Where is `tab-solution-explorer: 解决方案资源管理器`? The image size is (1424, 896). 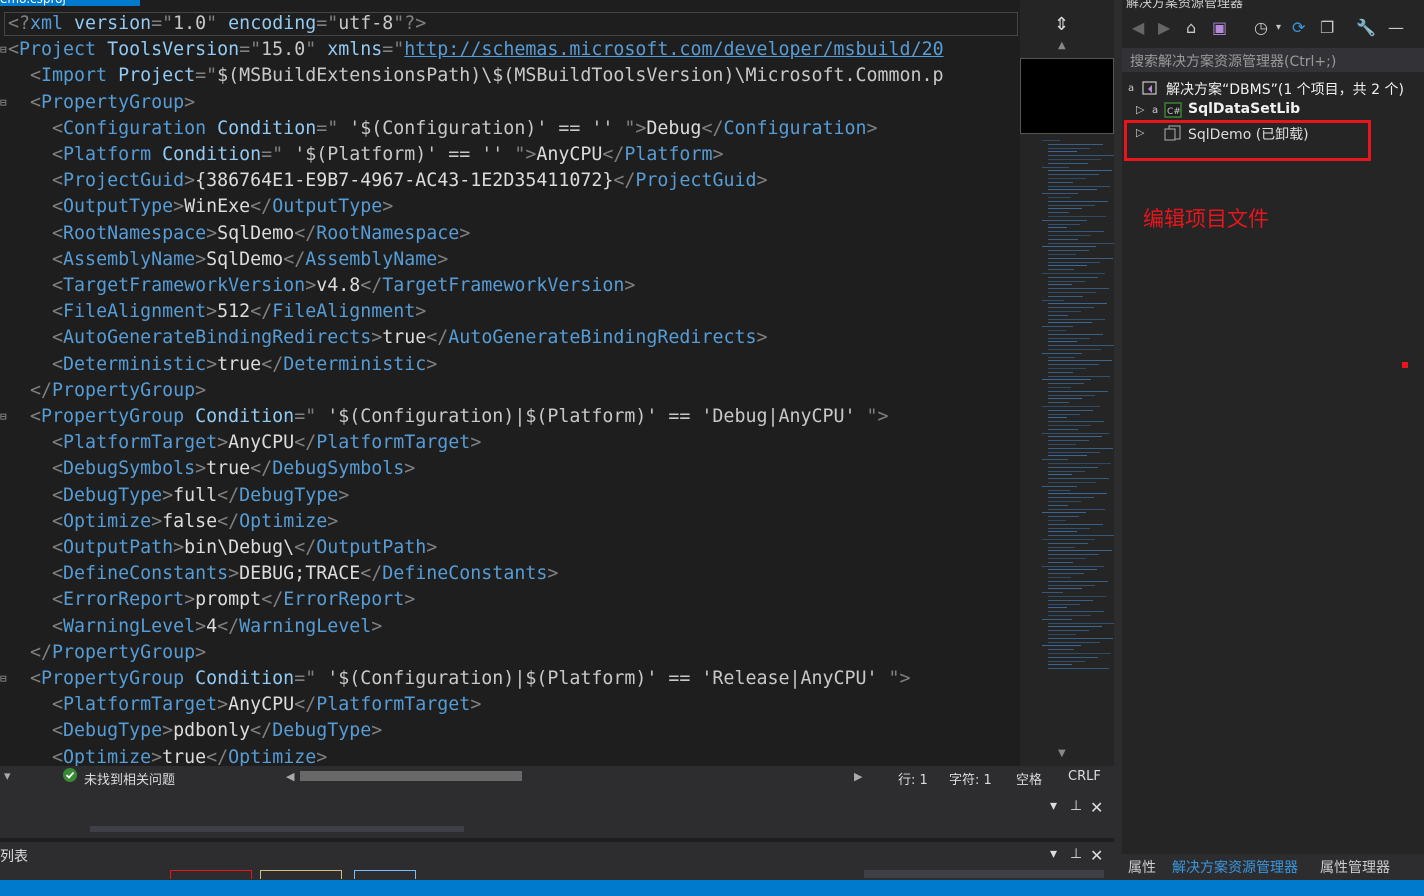
tab-solution-explorer: 解决方案资源管理器 is located at coordinates (1235, 867).